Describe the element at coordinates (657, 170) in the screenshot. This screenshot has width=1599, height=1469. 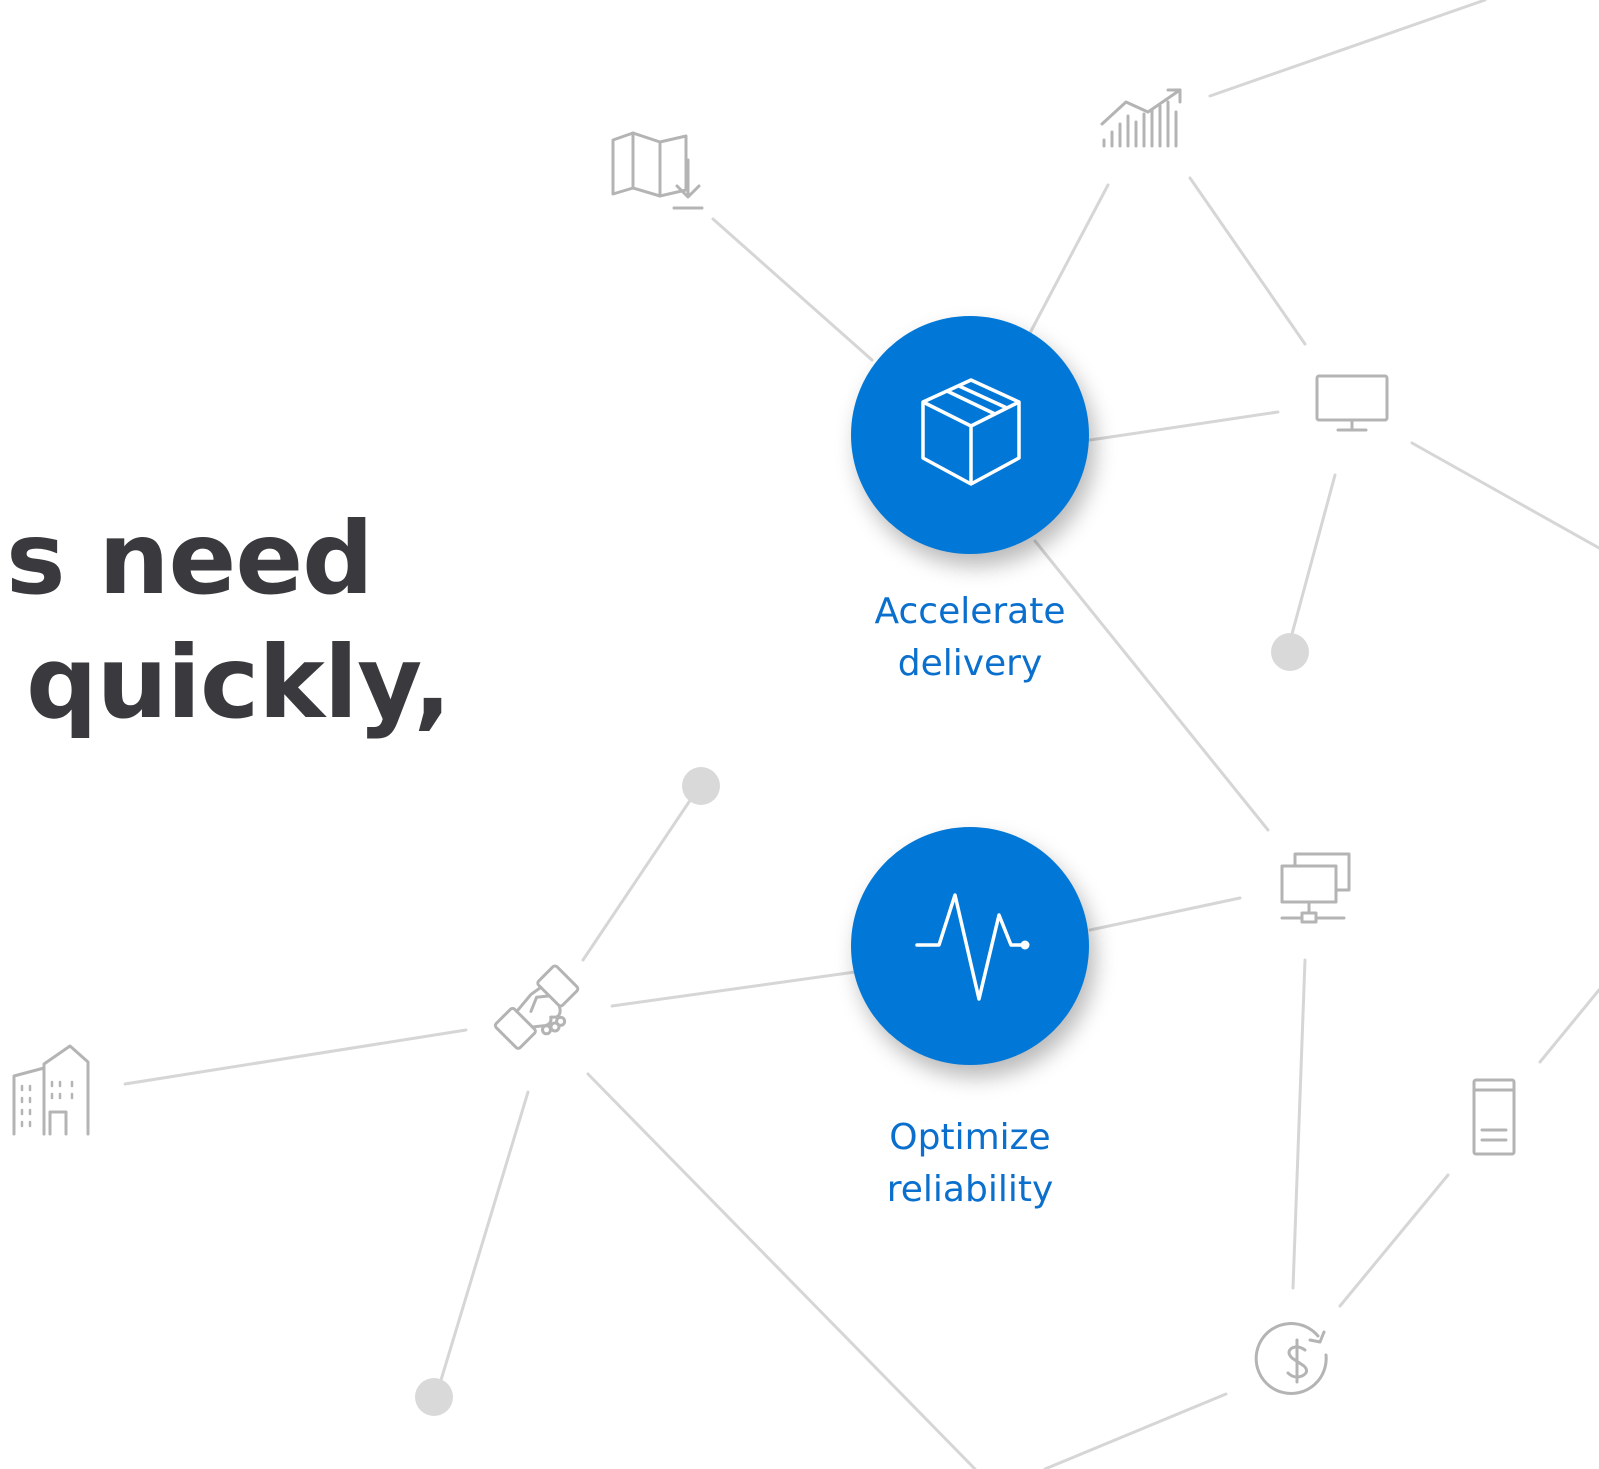
I see `map-download-icon` at that location.